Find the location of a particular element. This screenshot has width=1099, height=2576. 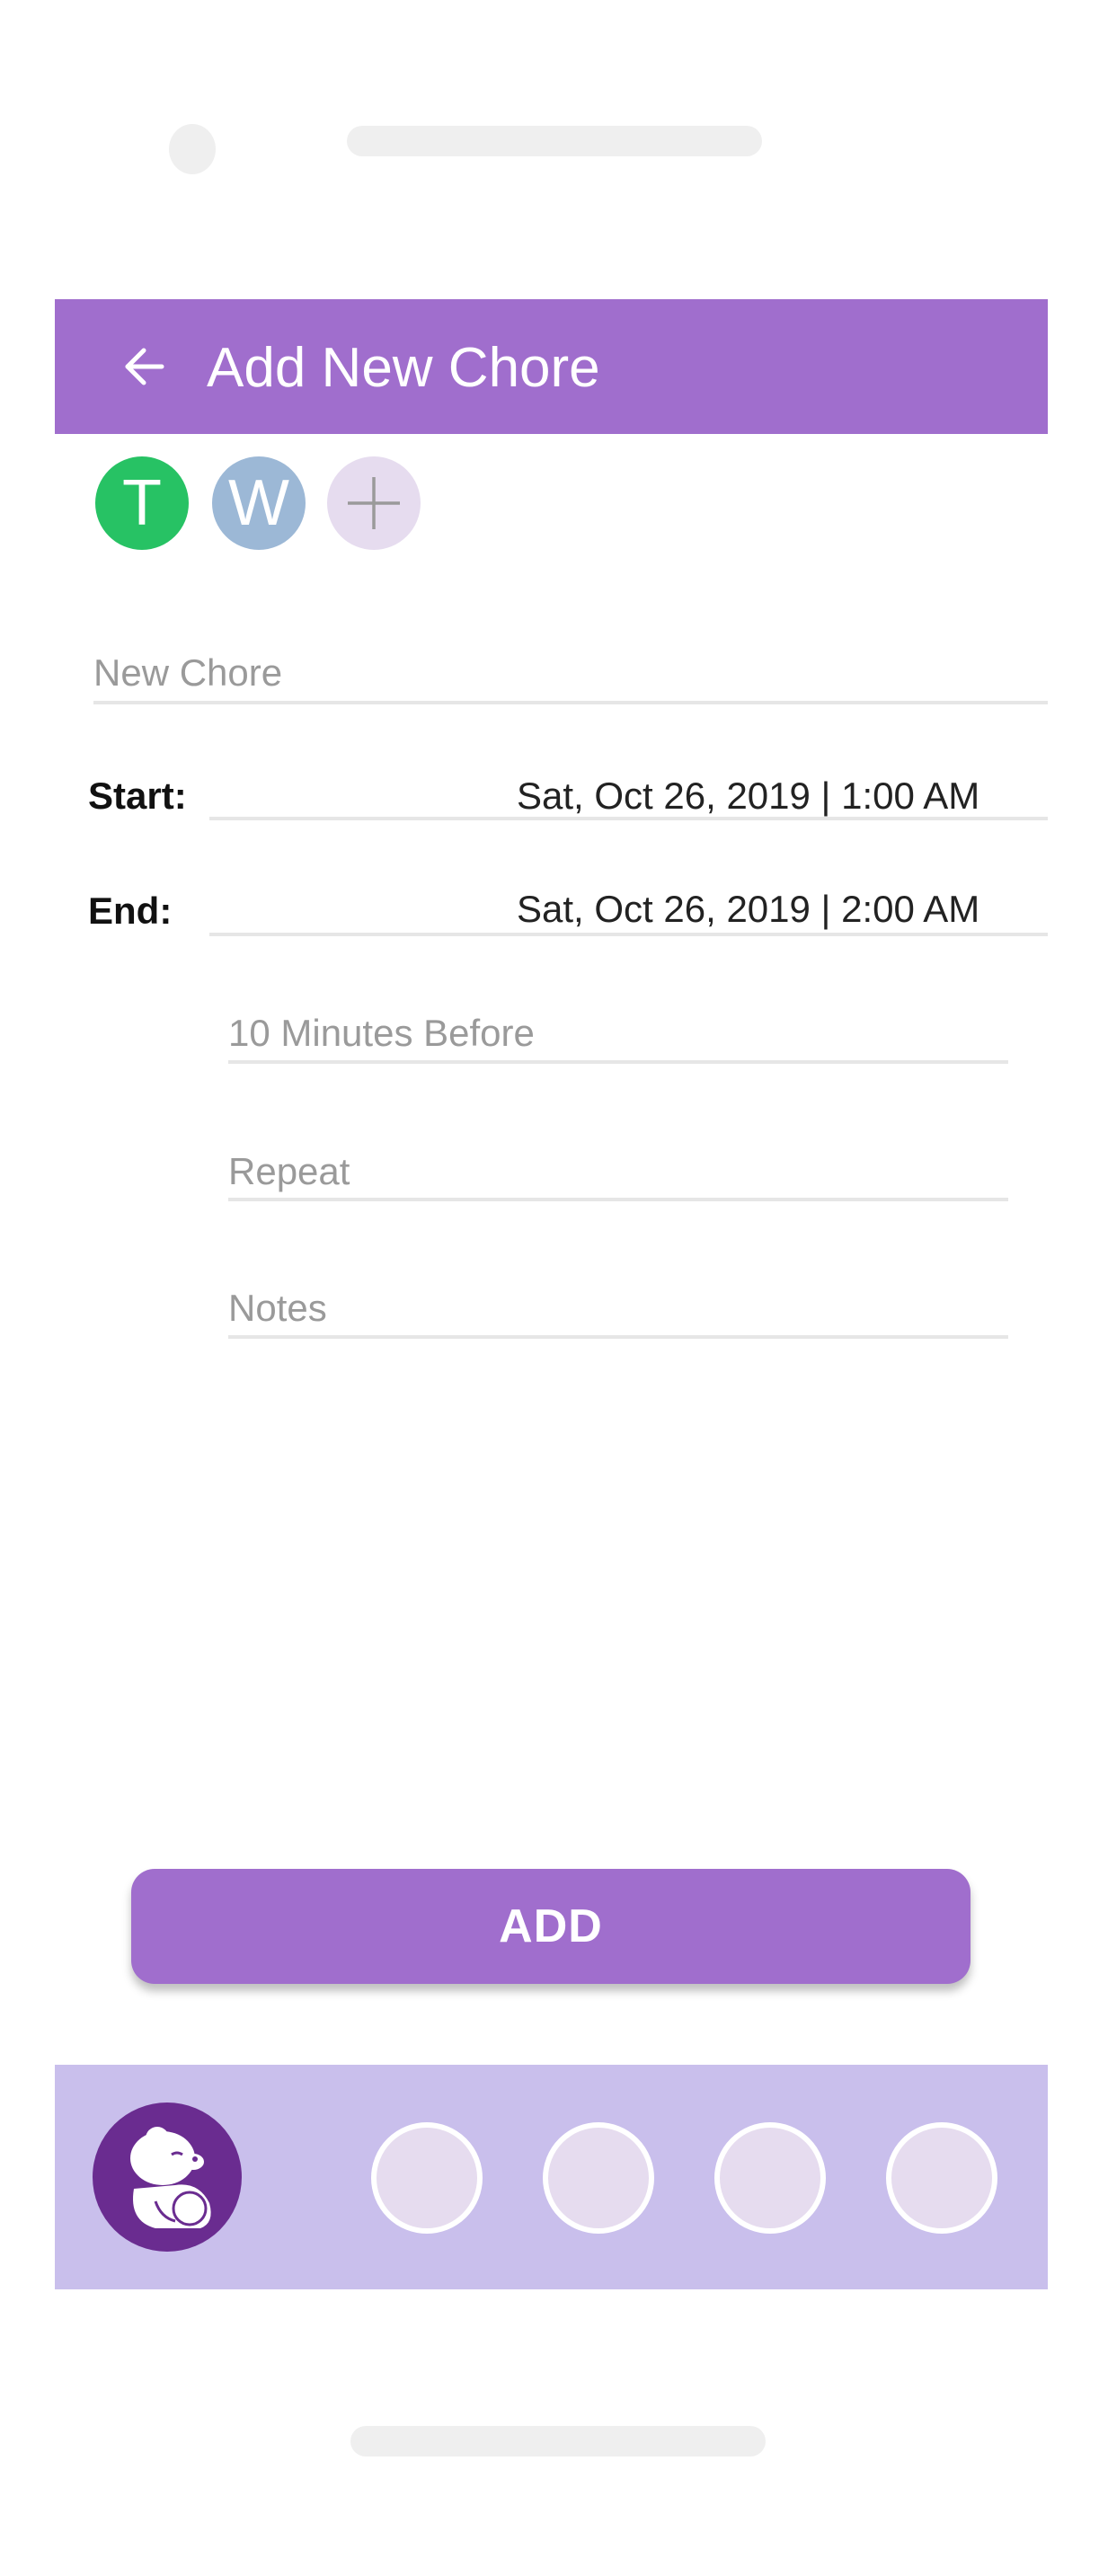

teddy-bear-logo-icon is located at coordinates (167, 2177).